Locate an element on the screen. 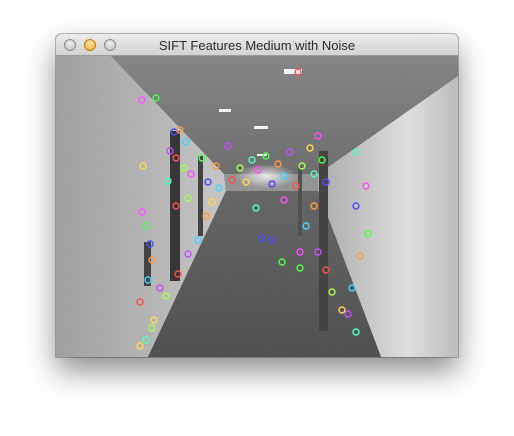 The image size is (514, 436). window-title: SIFT Features Medium with Noise is located at coordinates (257, 45).